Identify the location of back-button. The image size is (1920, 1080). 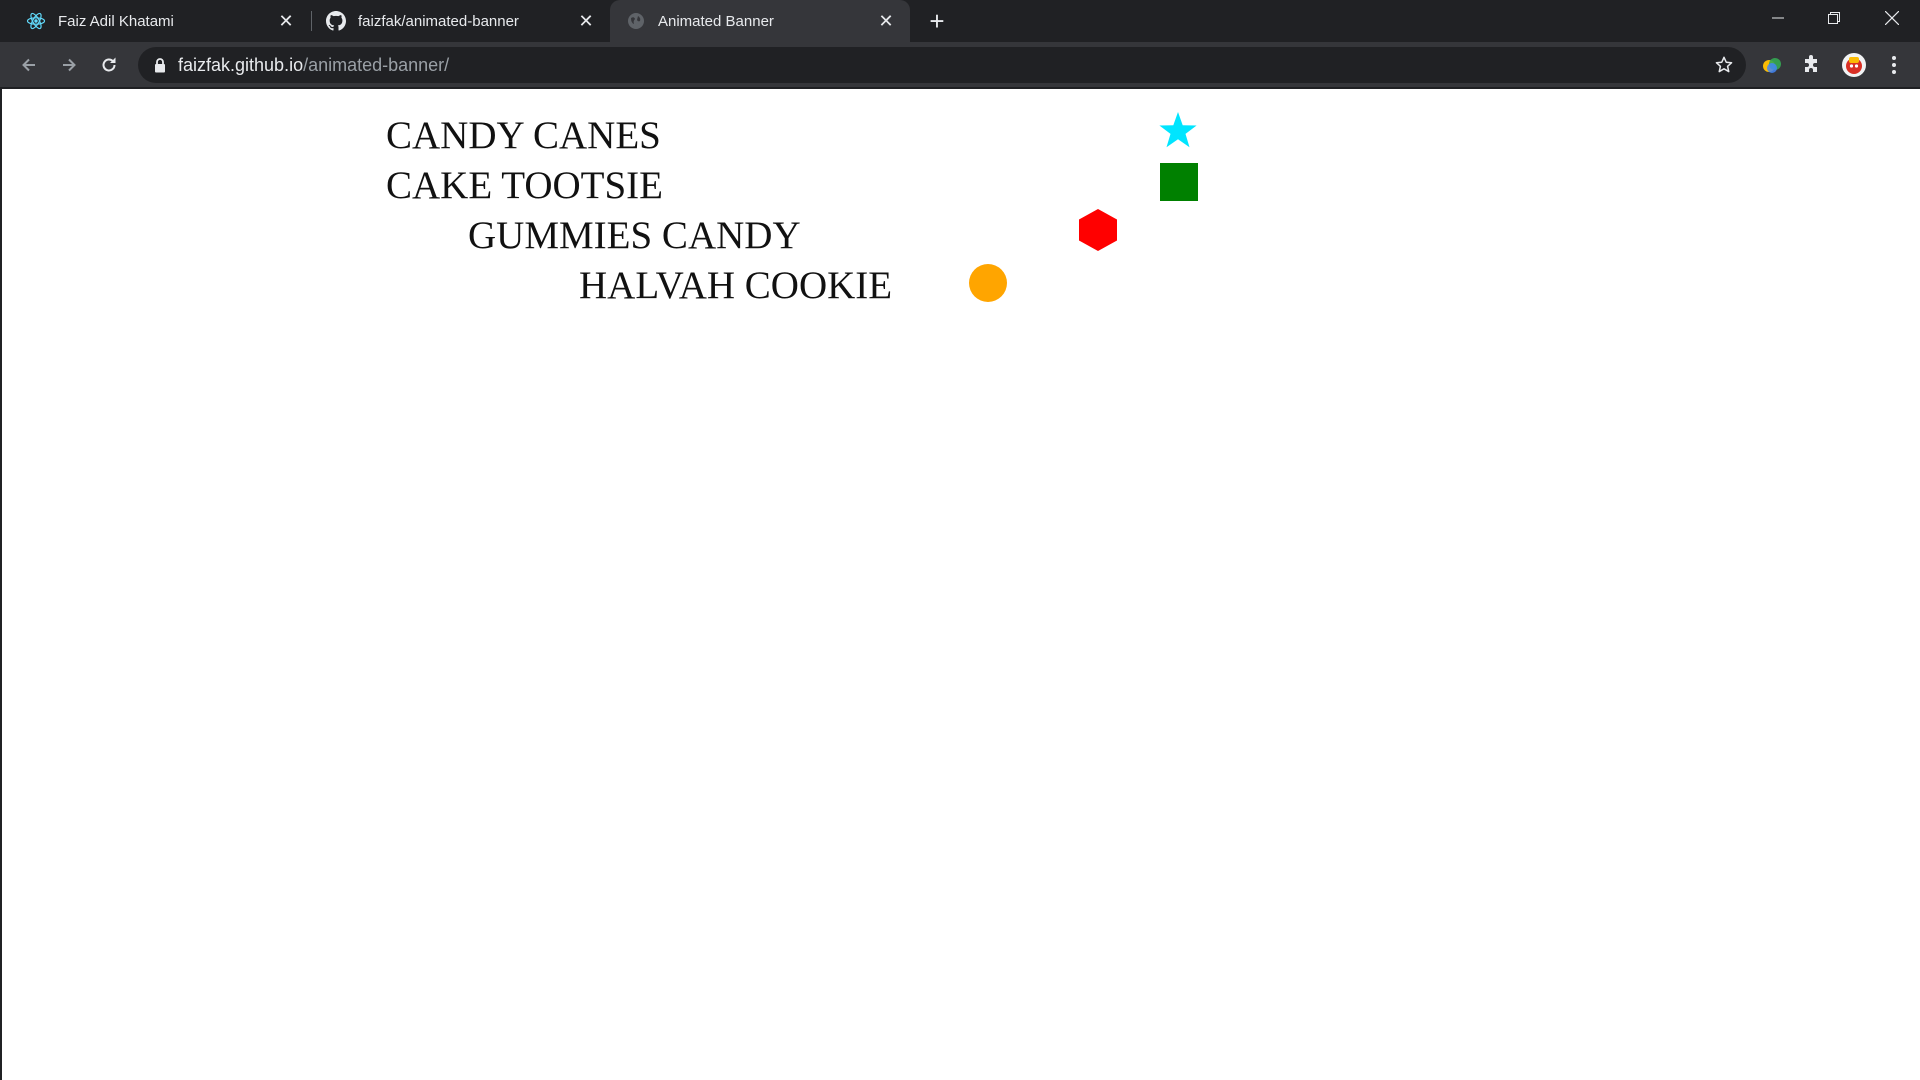
(29, 65).